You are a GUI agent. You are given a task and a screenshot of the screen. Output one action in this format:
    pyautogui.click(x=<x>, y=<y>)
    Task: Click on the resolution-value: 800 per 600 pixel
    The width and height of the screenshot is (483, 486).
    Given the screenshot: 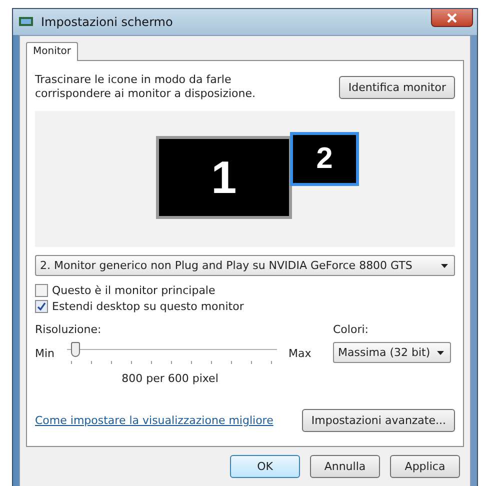 What is the action you would take?
    pyautogui.click(x=170, y=378)
    